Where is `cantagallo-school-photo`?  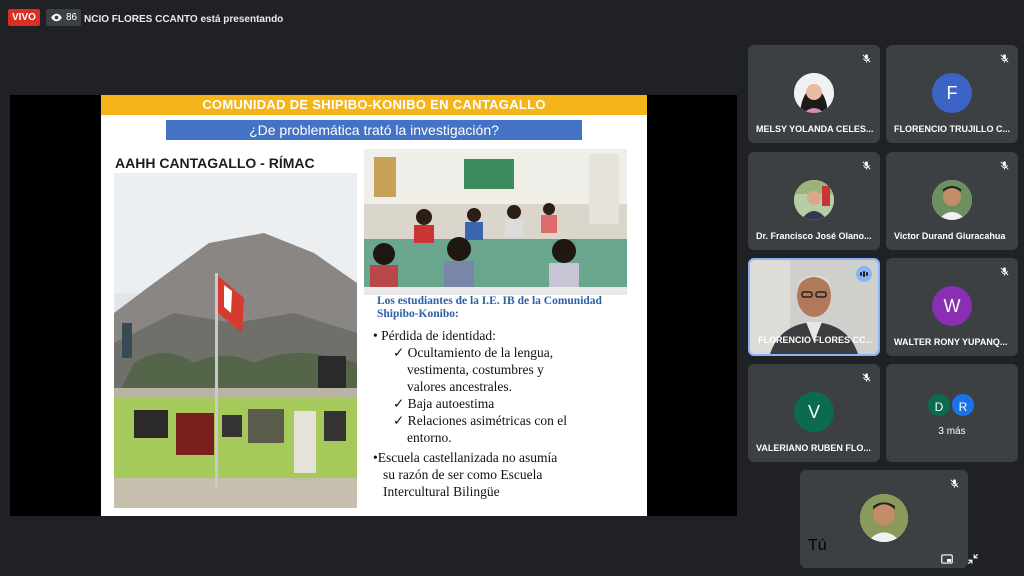
cantagallo-school-photo is located at coordinates (235, 340).